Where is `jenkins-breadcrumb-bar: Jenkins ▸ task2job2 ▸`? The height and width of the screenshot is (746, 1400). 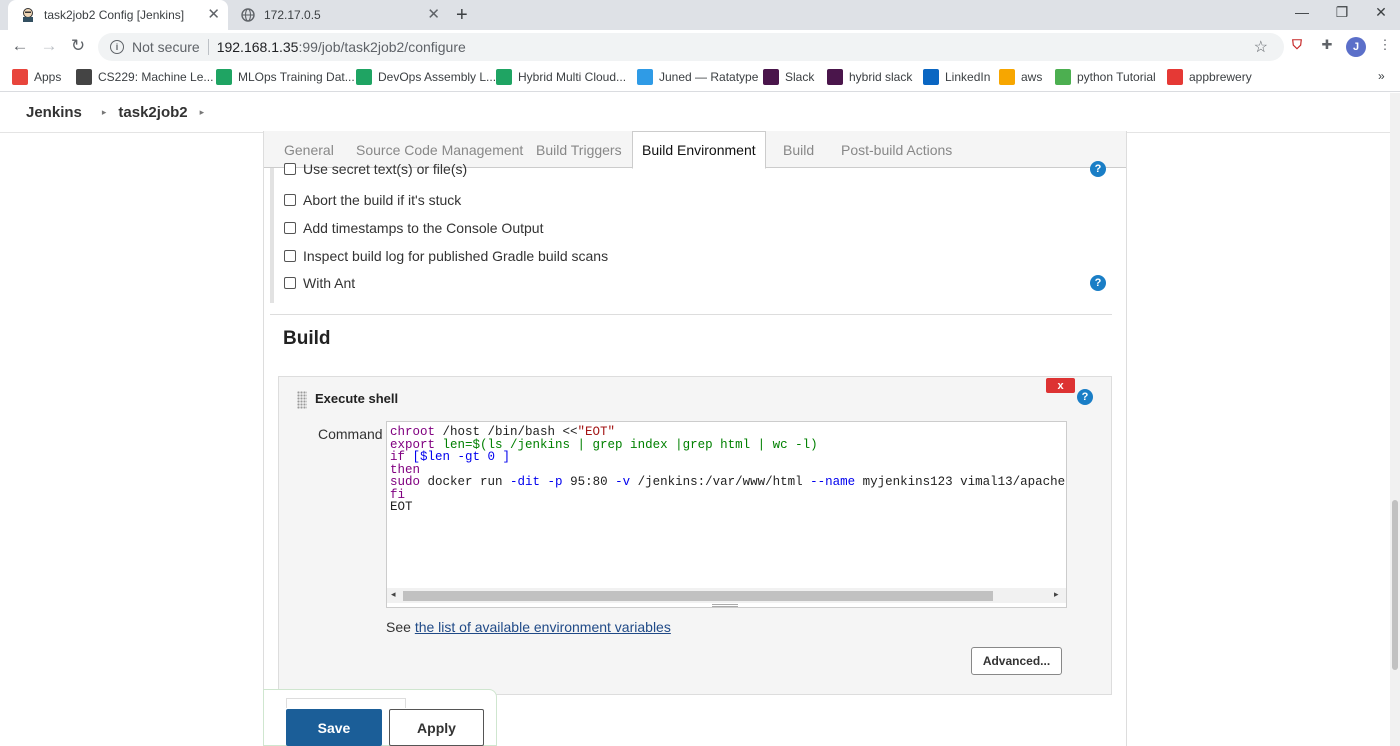
jenkins-breadcrumb-bar: Jenkins ▸ task2job2 ▸ is located at coordinates (695, 113).